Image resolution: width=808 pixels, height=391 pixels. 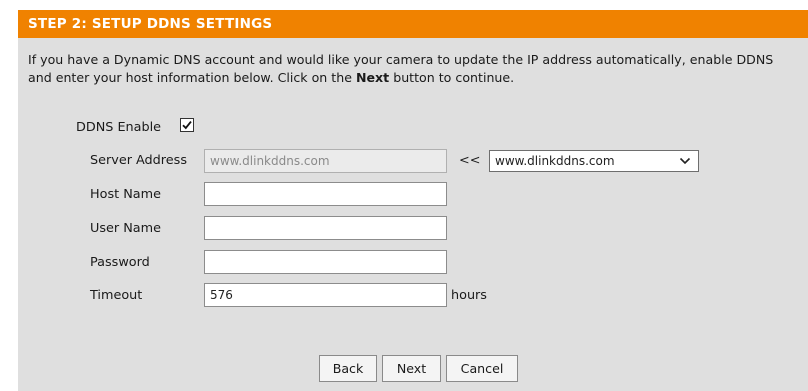 What do you see at coordinates (138, 160) in the screenshot?
I see `server-address-label: Server Address` at bounding box center [138, 160].